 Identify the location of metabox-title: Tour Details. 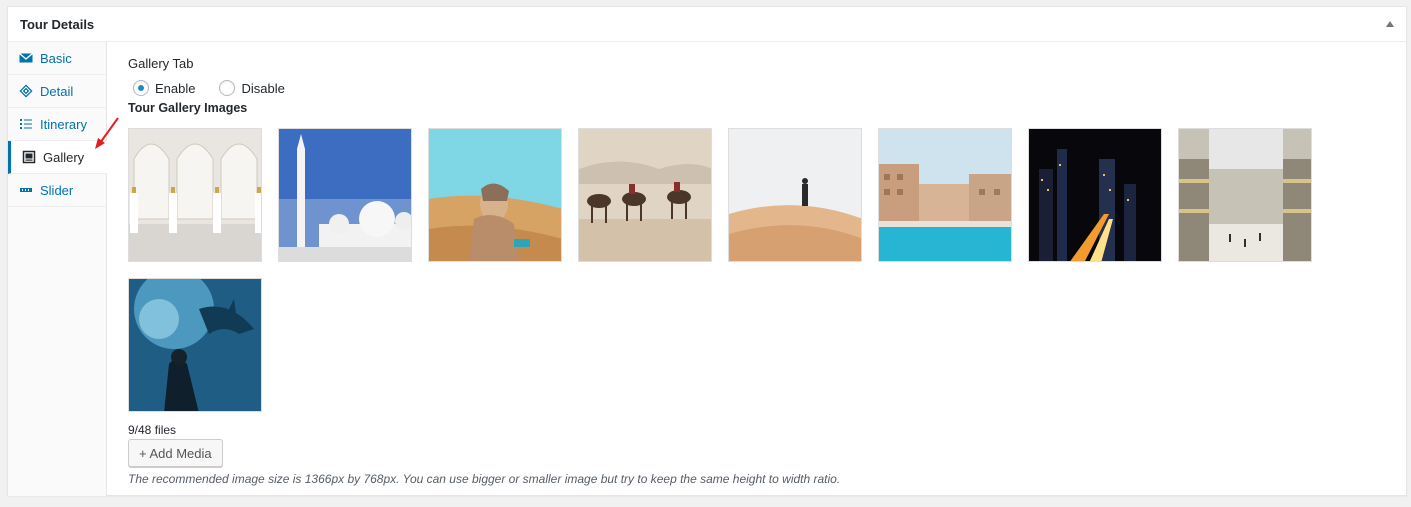
(57, 24).